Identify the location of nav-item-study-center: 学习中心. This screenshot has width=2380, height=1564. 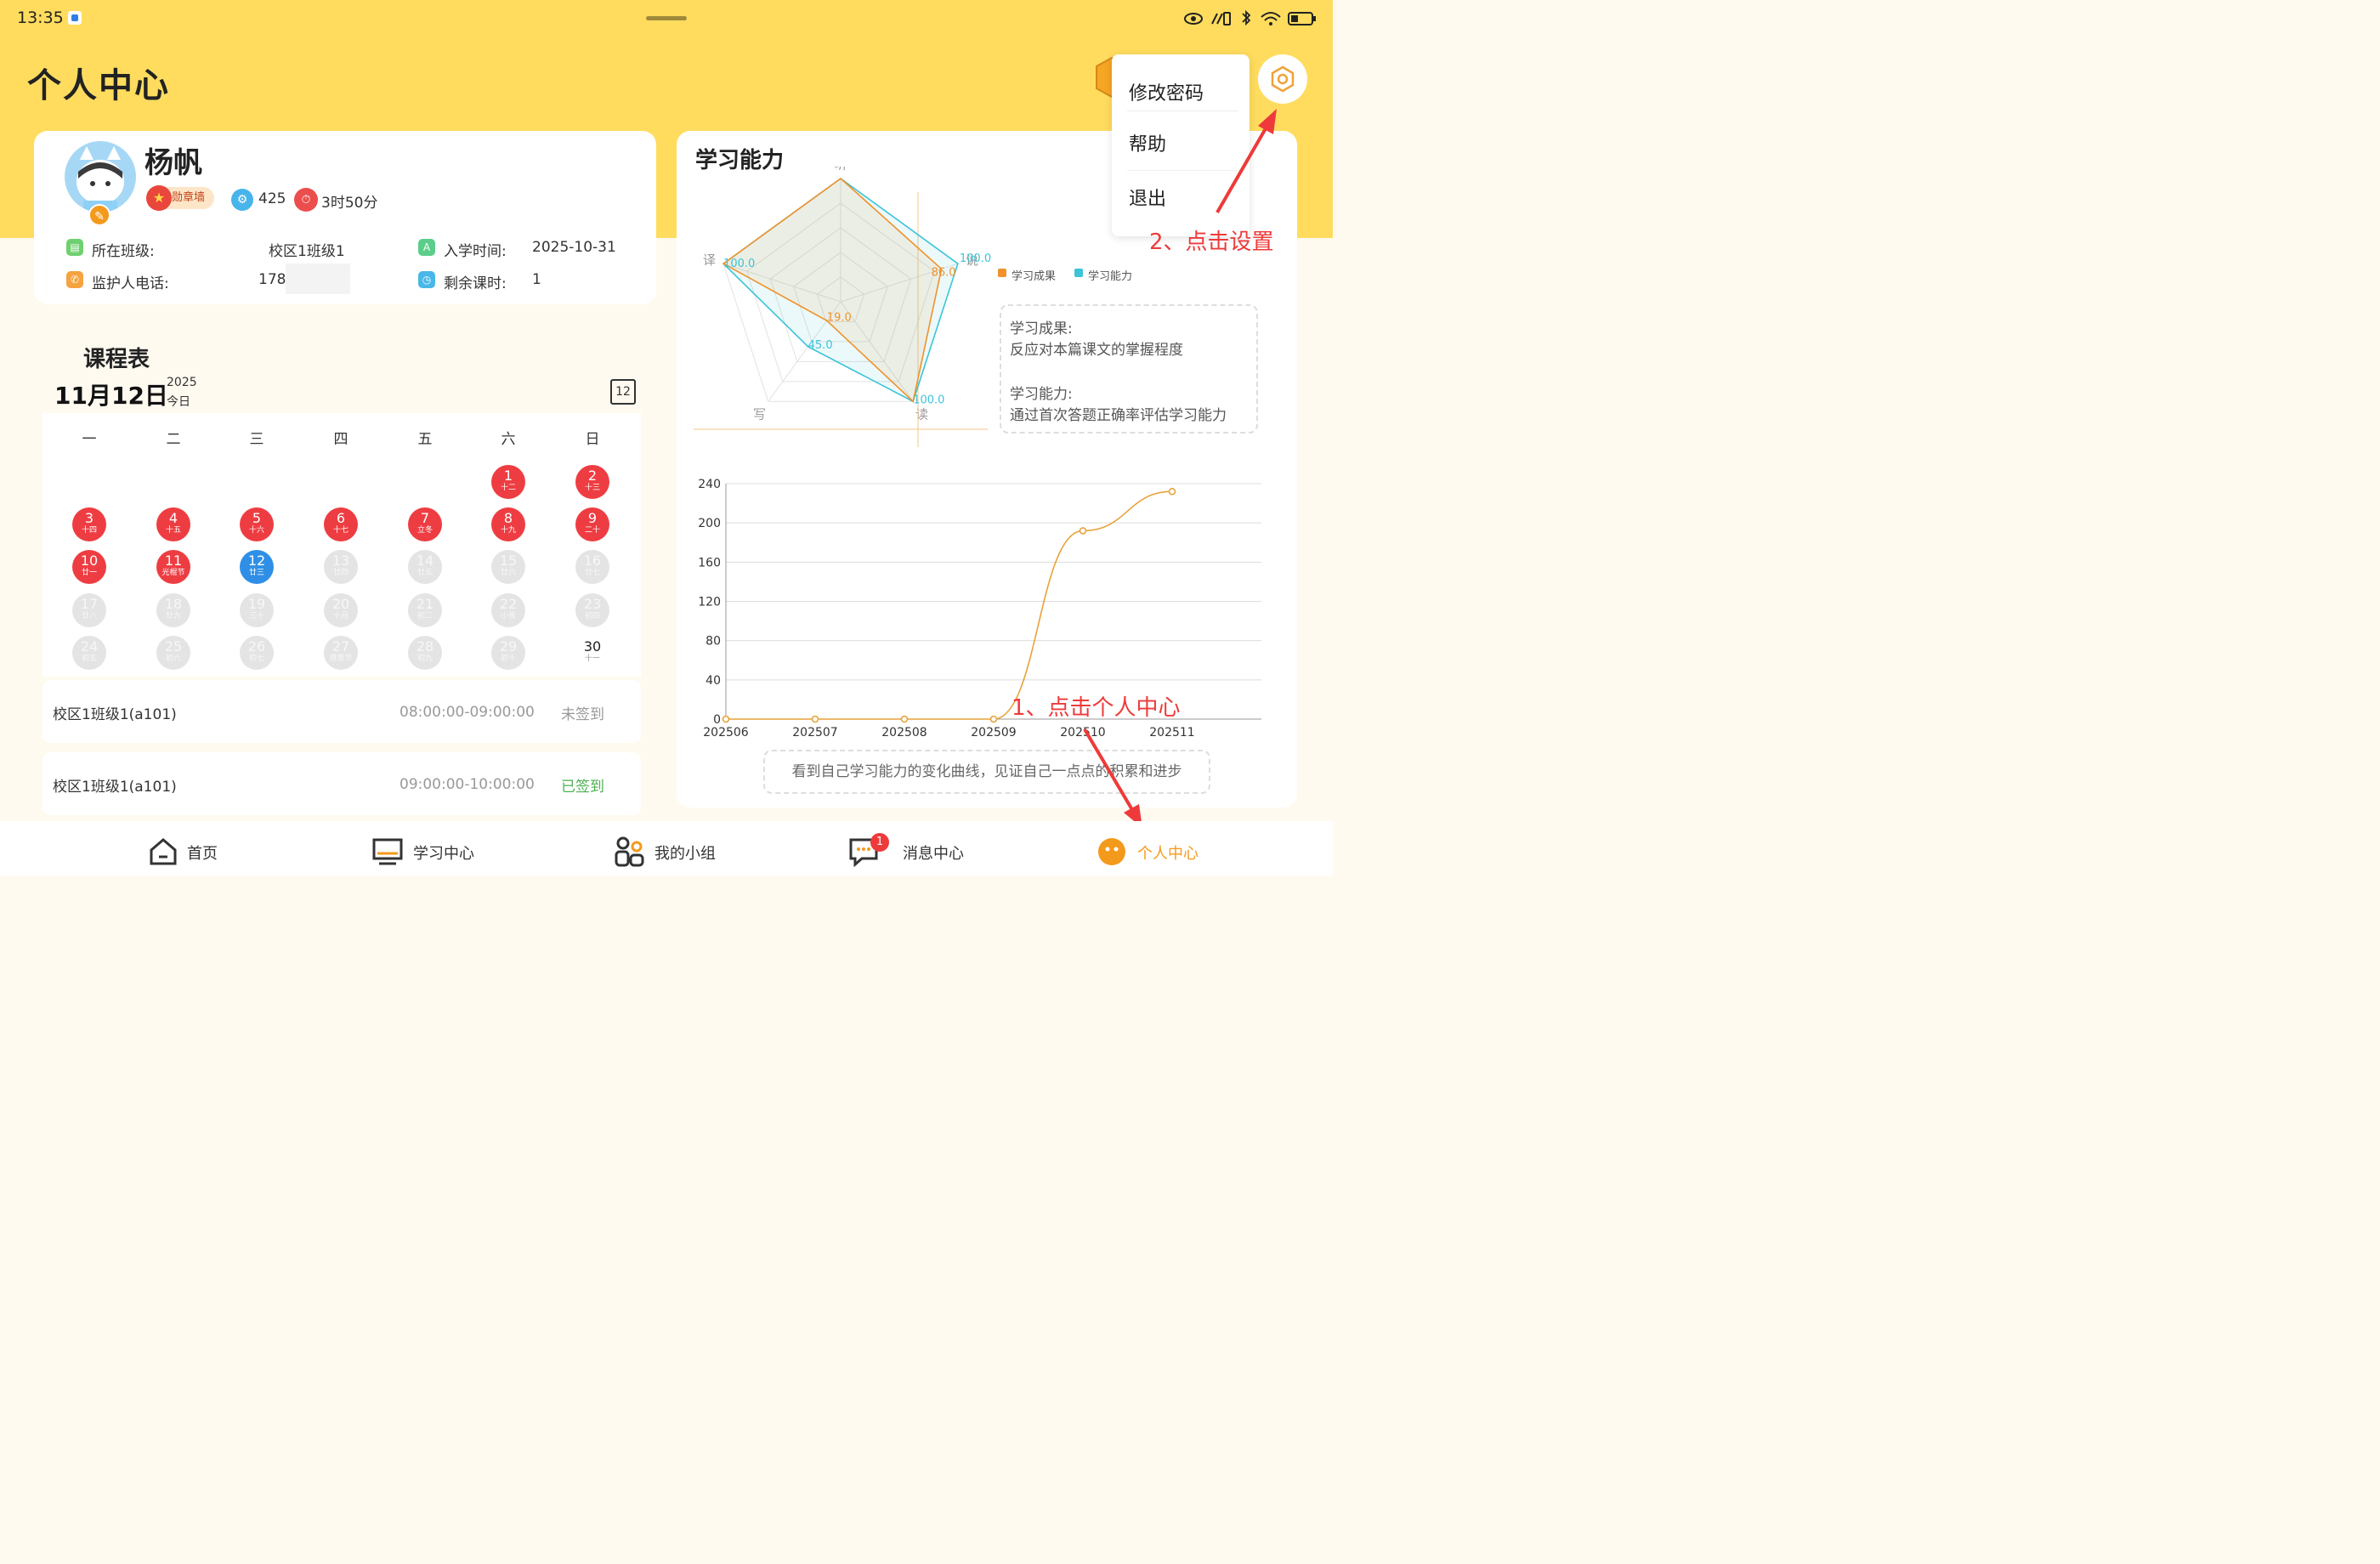
(430, 852).